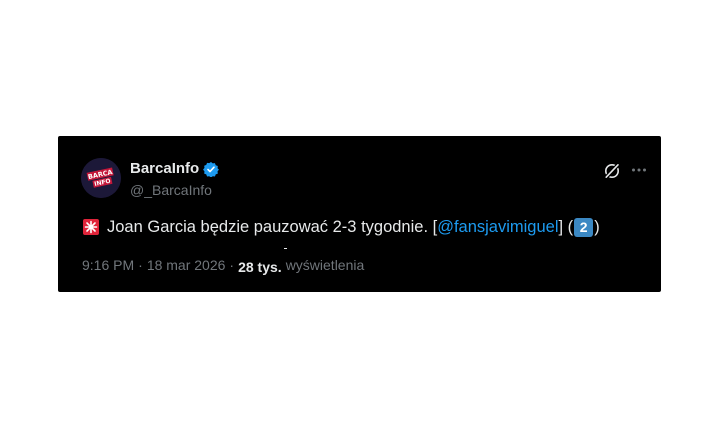 This screenshot has width=718, height=429. What do you see at coordinates (91, 227) in the screenshot?
I see `siren-emoji-icon` at bounding box center [91, 227].